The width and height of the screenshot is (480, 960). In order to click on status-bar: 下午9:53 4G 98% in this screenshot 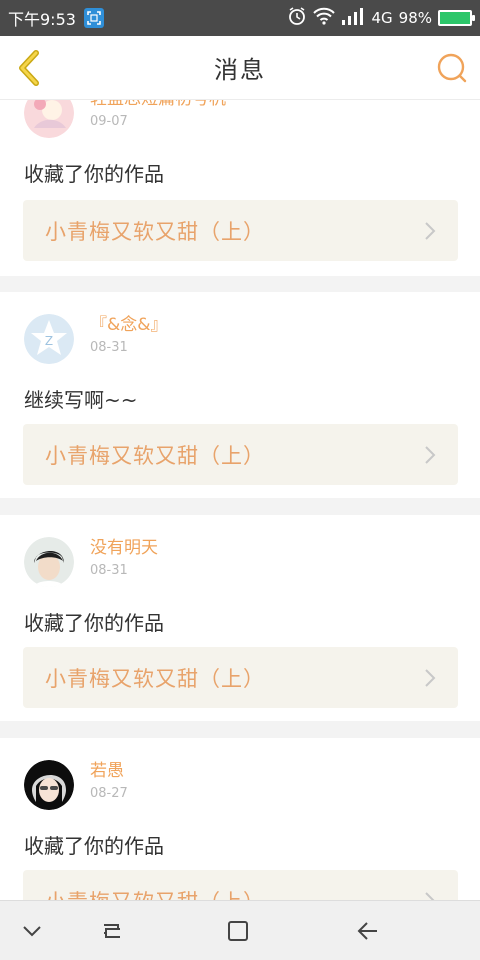, I will do `click(240, 18)`.